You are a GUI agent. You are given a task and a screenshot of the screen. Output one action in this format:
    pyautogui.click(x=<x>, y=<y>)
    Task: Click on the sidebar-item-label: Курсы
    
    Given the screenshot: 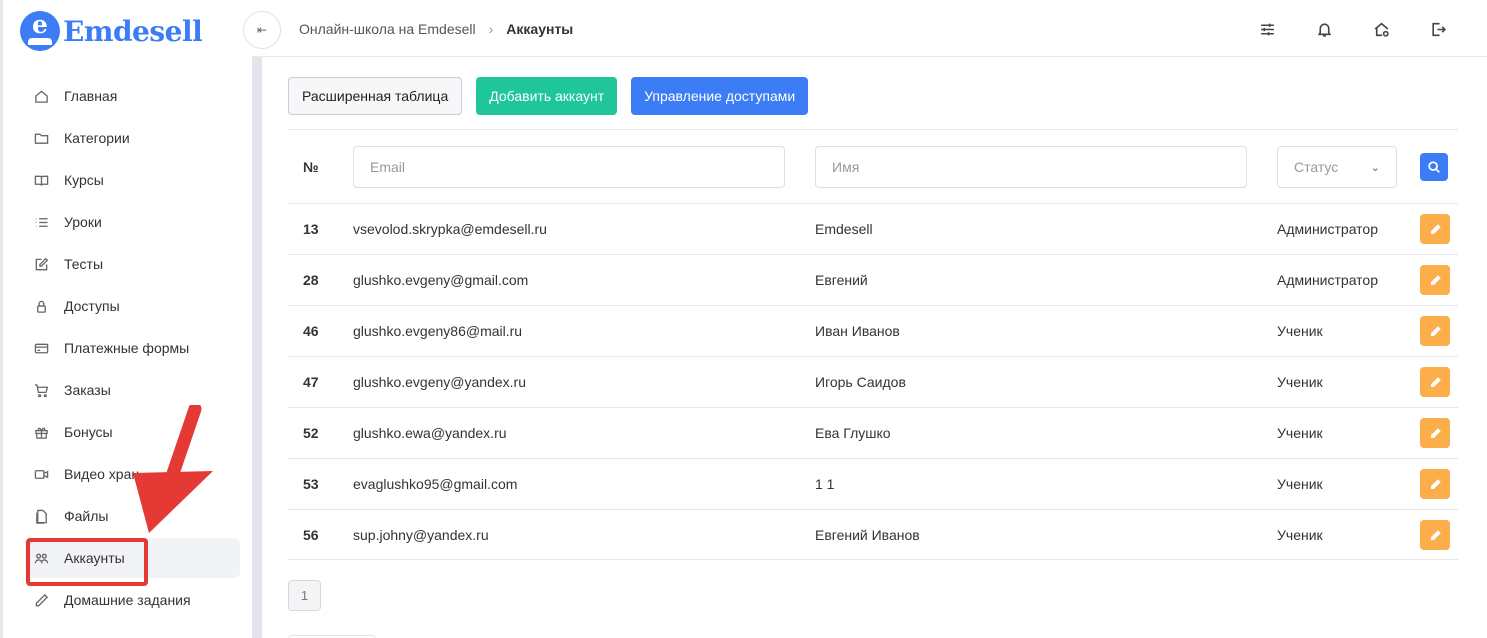 What is the action you would take?
    pyautogui.click(x=84, y=180)
    